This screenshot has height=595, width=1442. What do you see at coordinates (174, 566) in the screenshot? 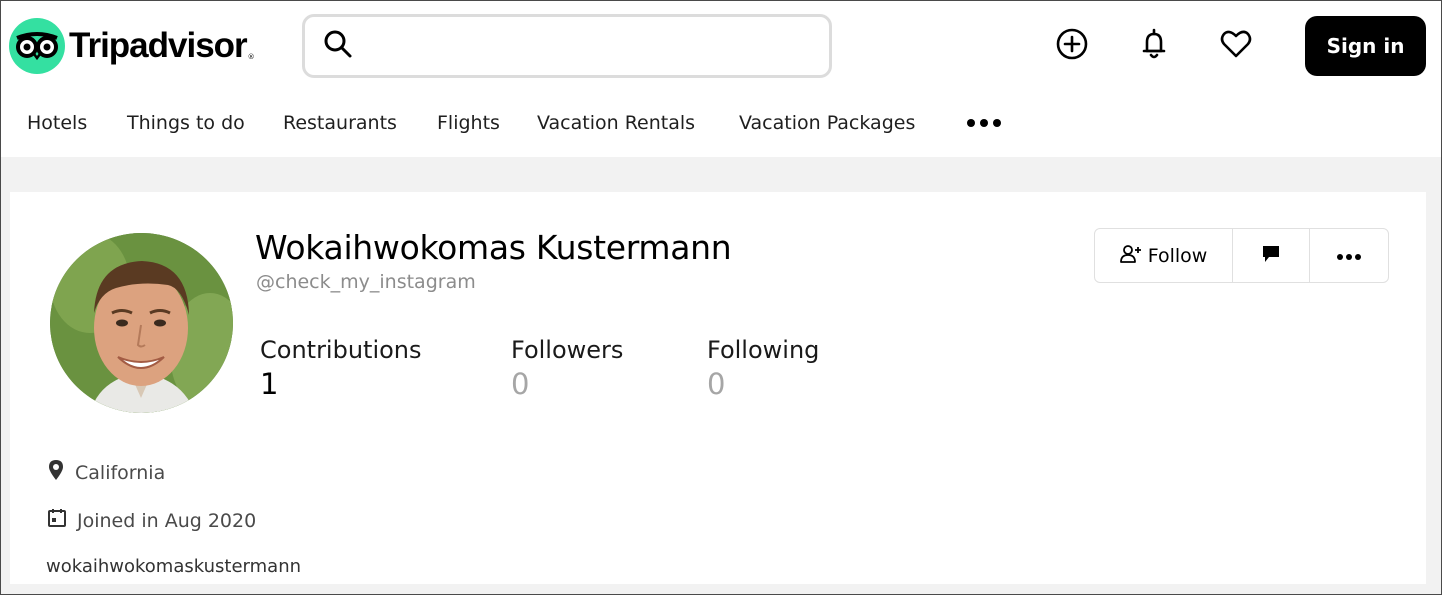
I see `profile-bio: wokaihwokomaskustermann` at bounding box center [174, 566].